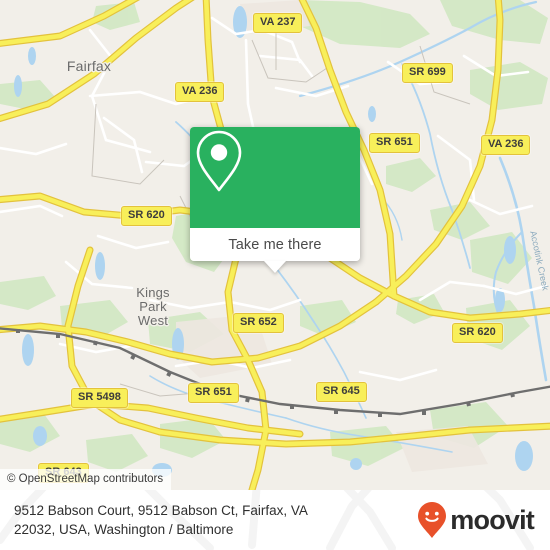 The width and height of the screenshot is (550, 550). What do you see at coordinates (341, 392) in the screenshot?
I see `road-shield-sr-645: SR 645` at bounding box center [341, 392].